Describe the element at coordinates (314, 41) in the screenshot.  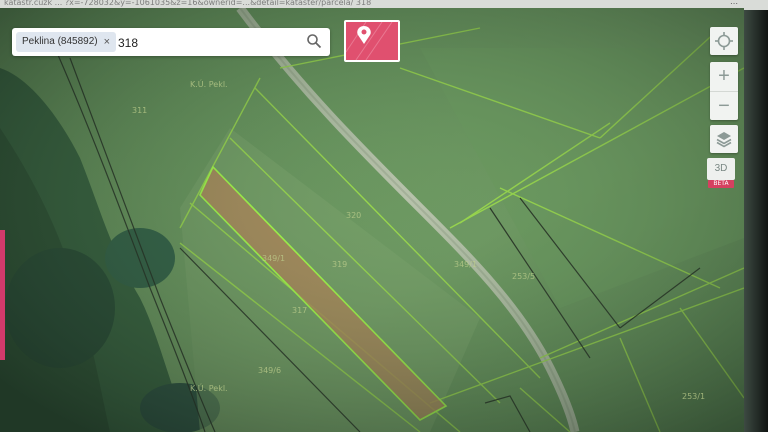
I see `search-icon` at that location.